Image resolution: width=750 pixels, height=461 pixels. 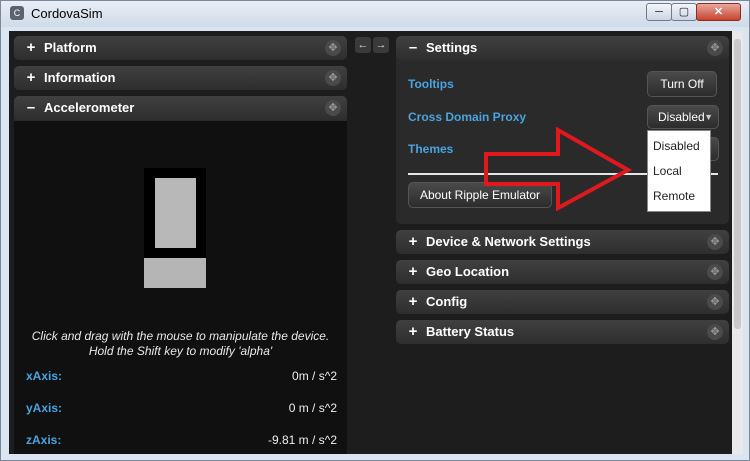 I want to click on platform-panel: + Platform ✥, so click(x=180, y=48).